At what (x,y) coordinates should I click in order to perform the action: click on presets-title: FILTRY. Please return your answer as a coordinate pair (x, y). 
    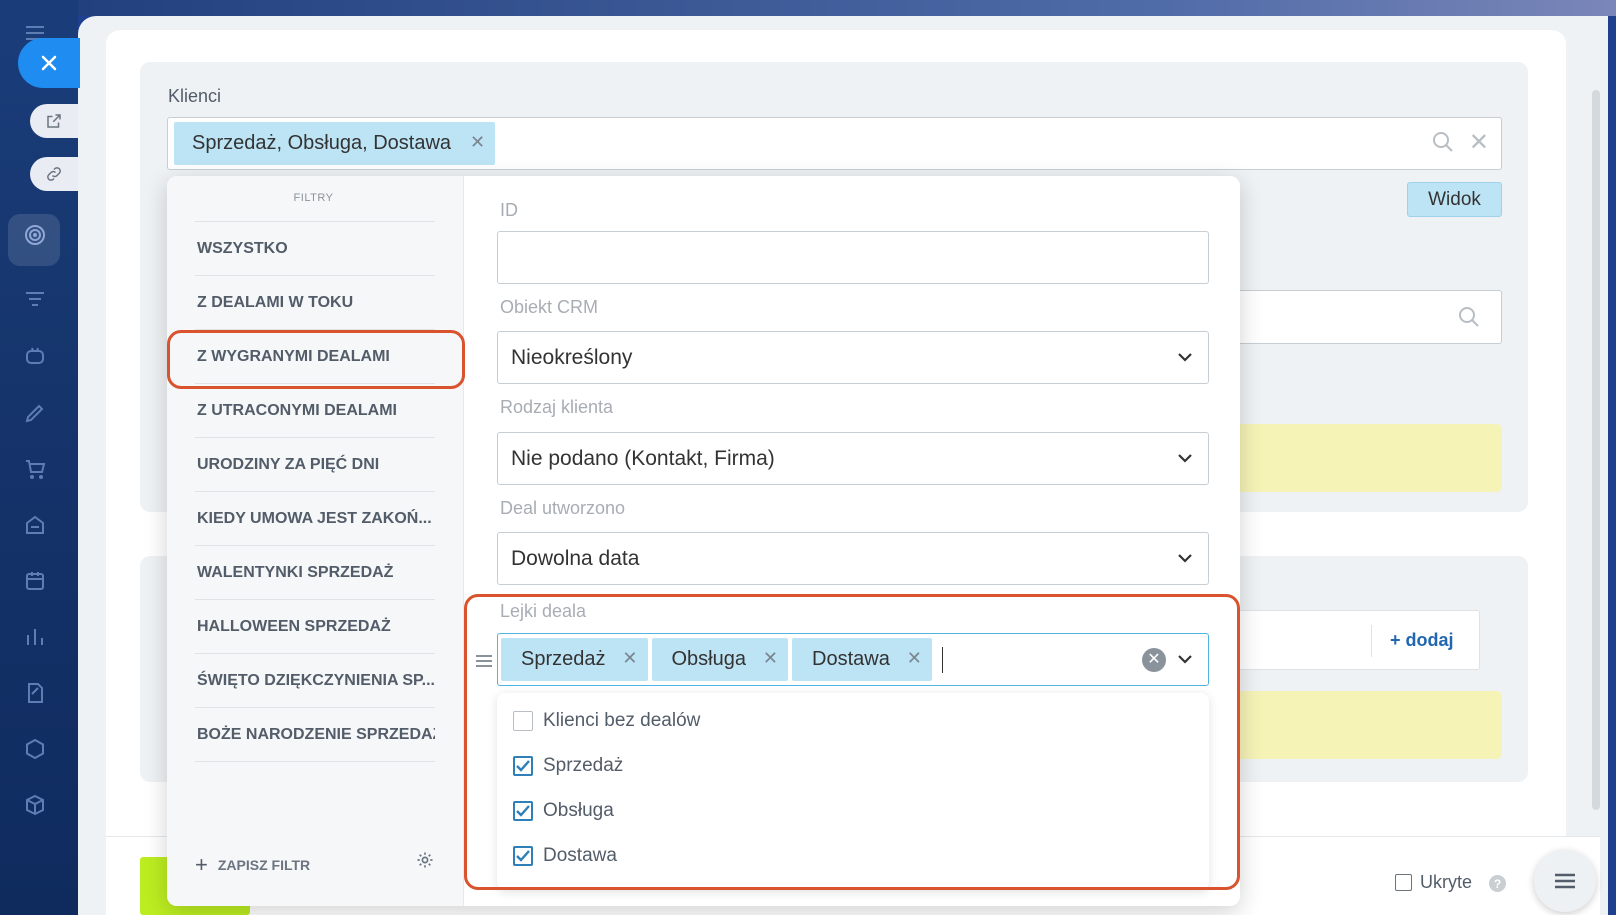
    Looking at the image, I should click on (313, 198).